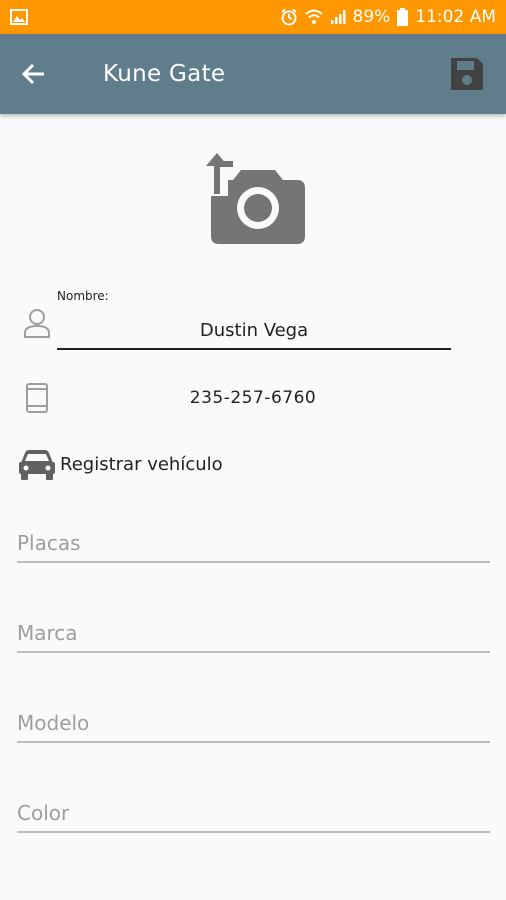 This screenshot has width=506, height=900. What do you see at coordinates (253, 398) in the screenshot?
I see `phone-number: 235-257-6760` at bounding box center [253, 398].